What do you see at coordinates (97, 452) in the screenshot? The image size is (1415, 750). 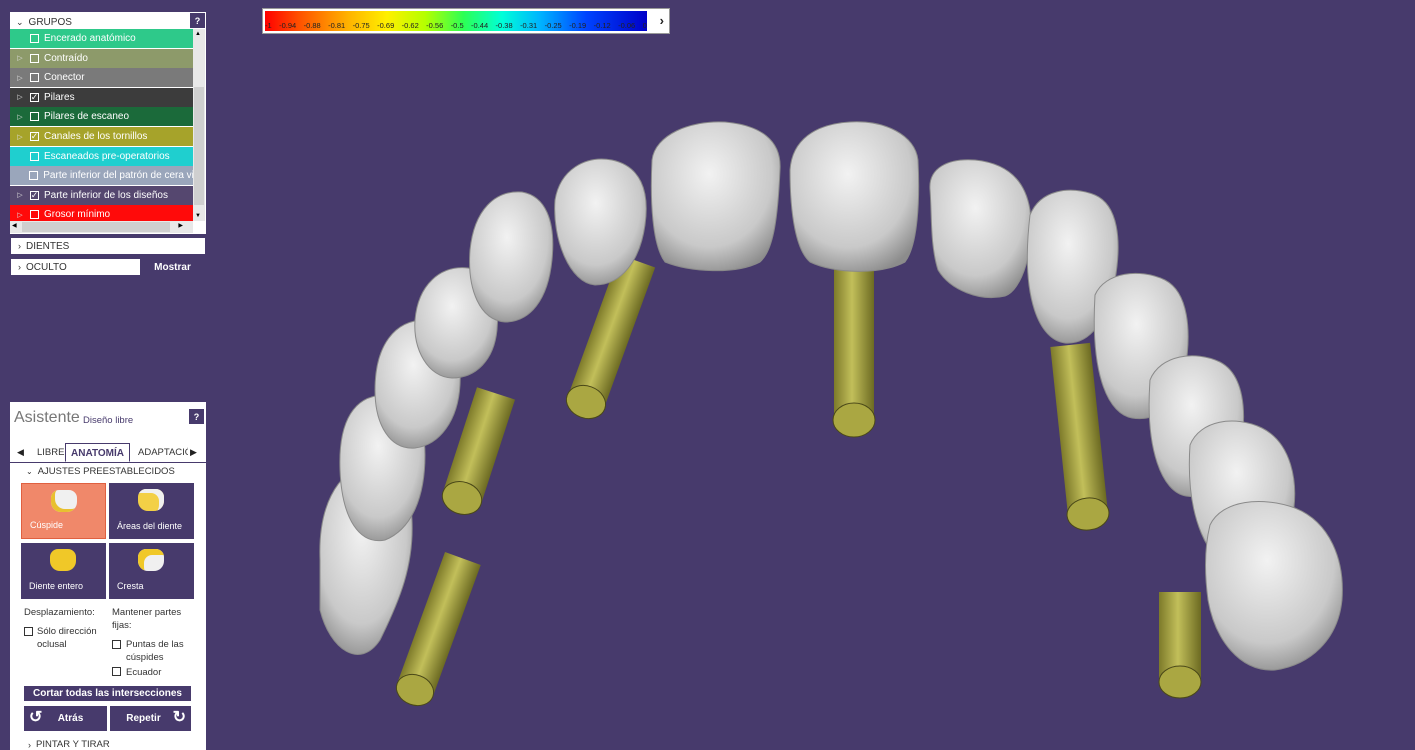 I see `tab-anatomia: ANATOMÍA` at bounding box center [97, 452].